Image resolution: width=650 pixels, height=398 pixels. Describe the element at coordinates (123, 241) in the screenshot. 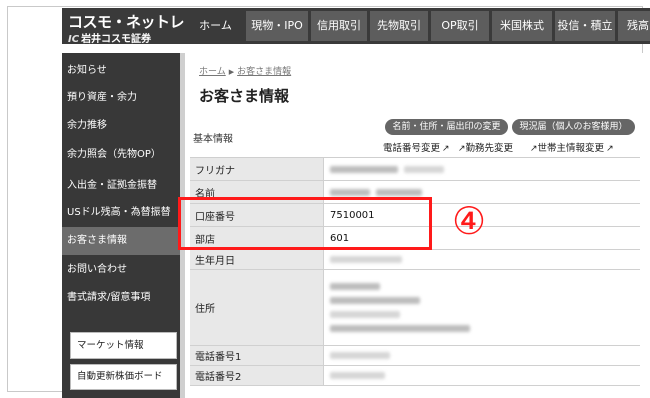

I see `sidebar-item-customer-info: お客さま情報` at that location.